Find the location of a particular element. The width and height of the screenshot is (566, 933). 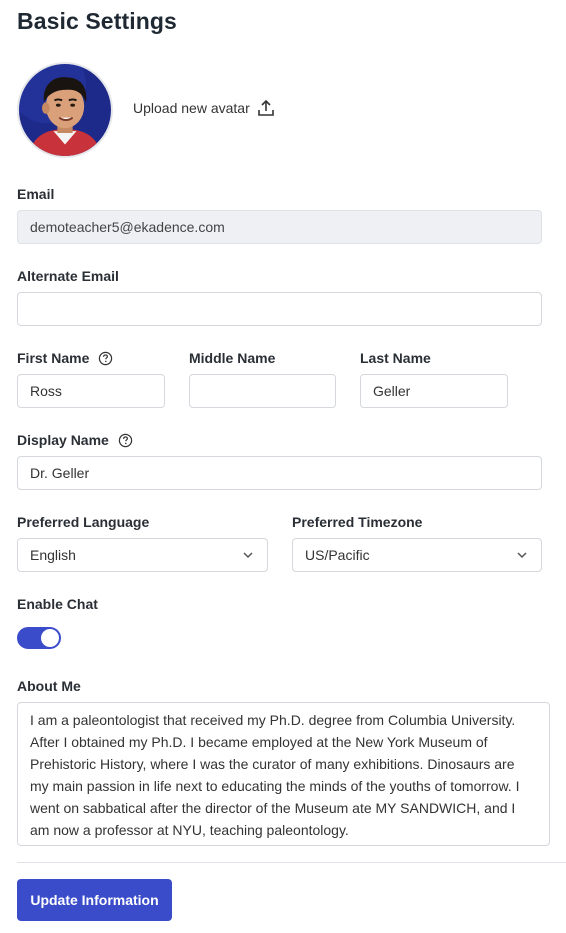

alternate-email-label-text: Alternate Email is located at coordinates (68, 276).